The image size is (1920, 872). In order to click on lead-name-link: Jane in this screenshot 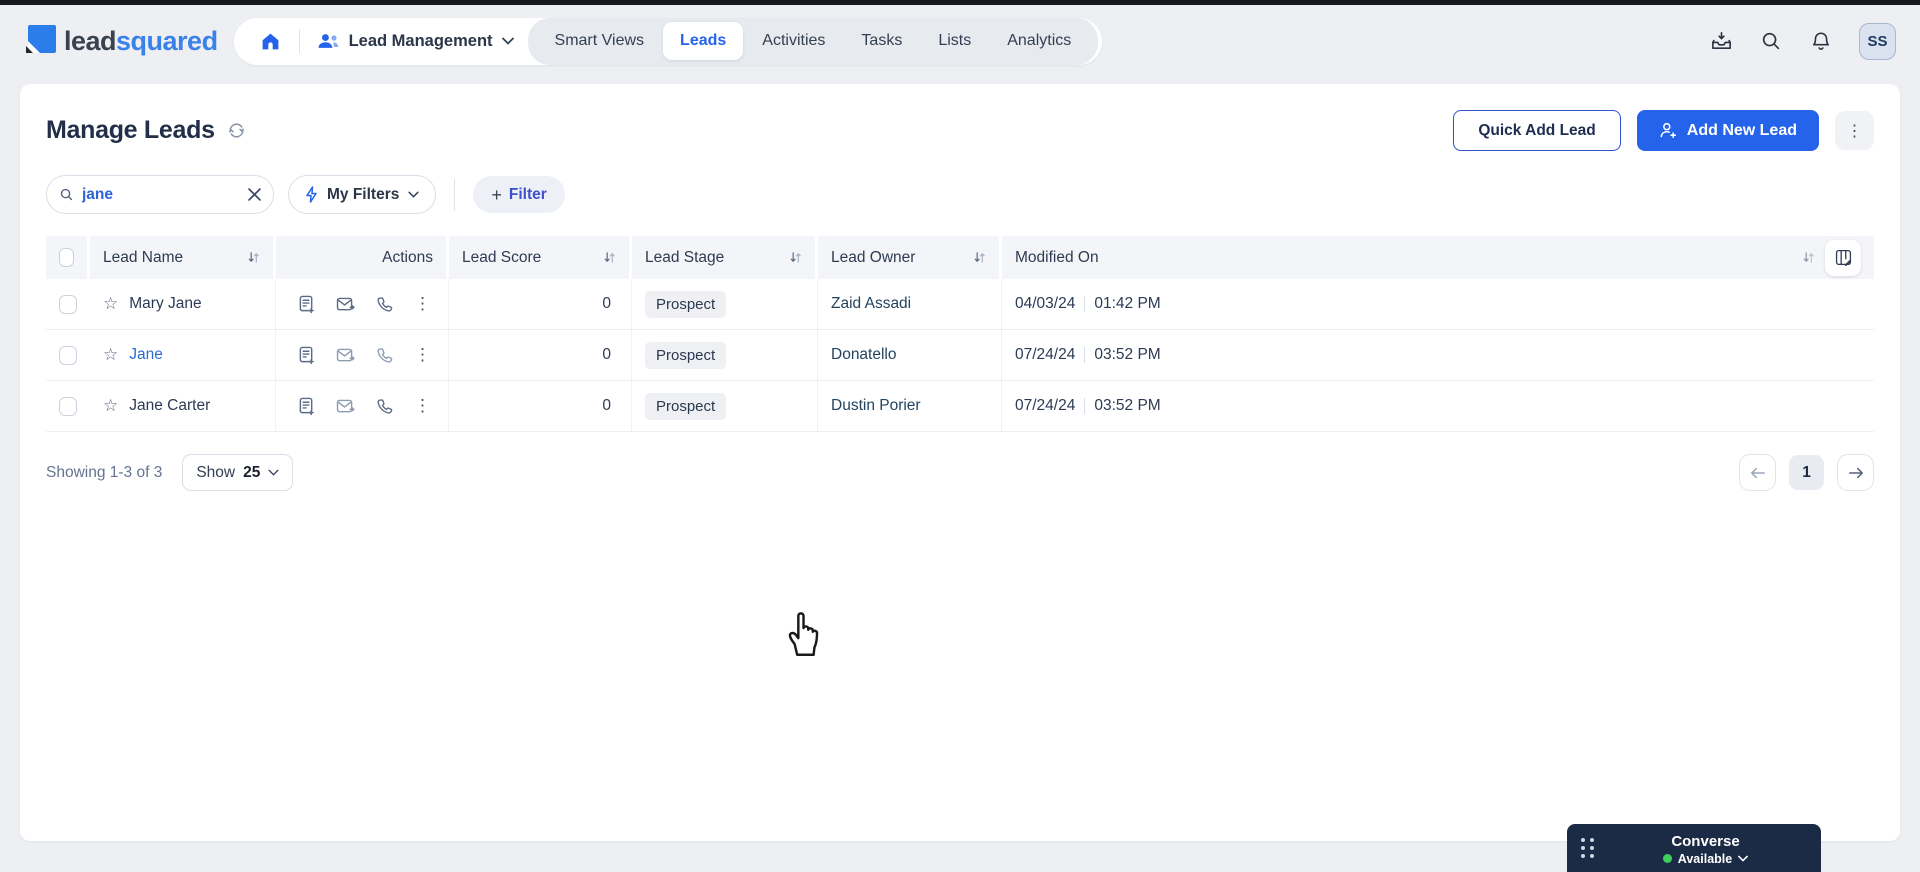, I will do `click(146, 355)`.